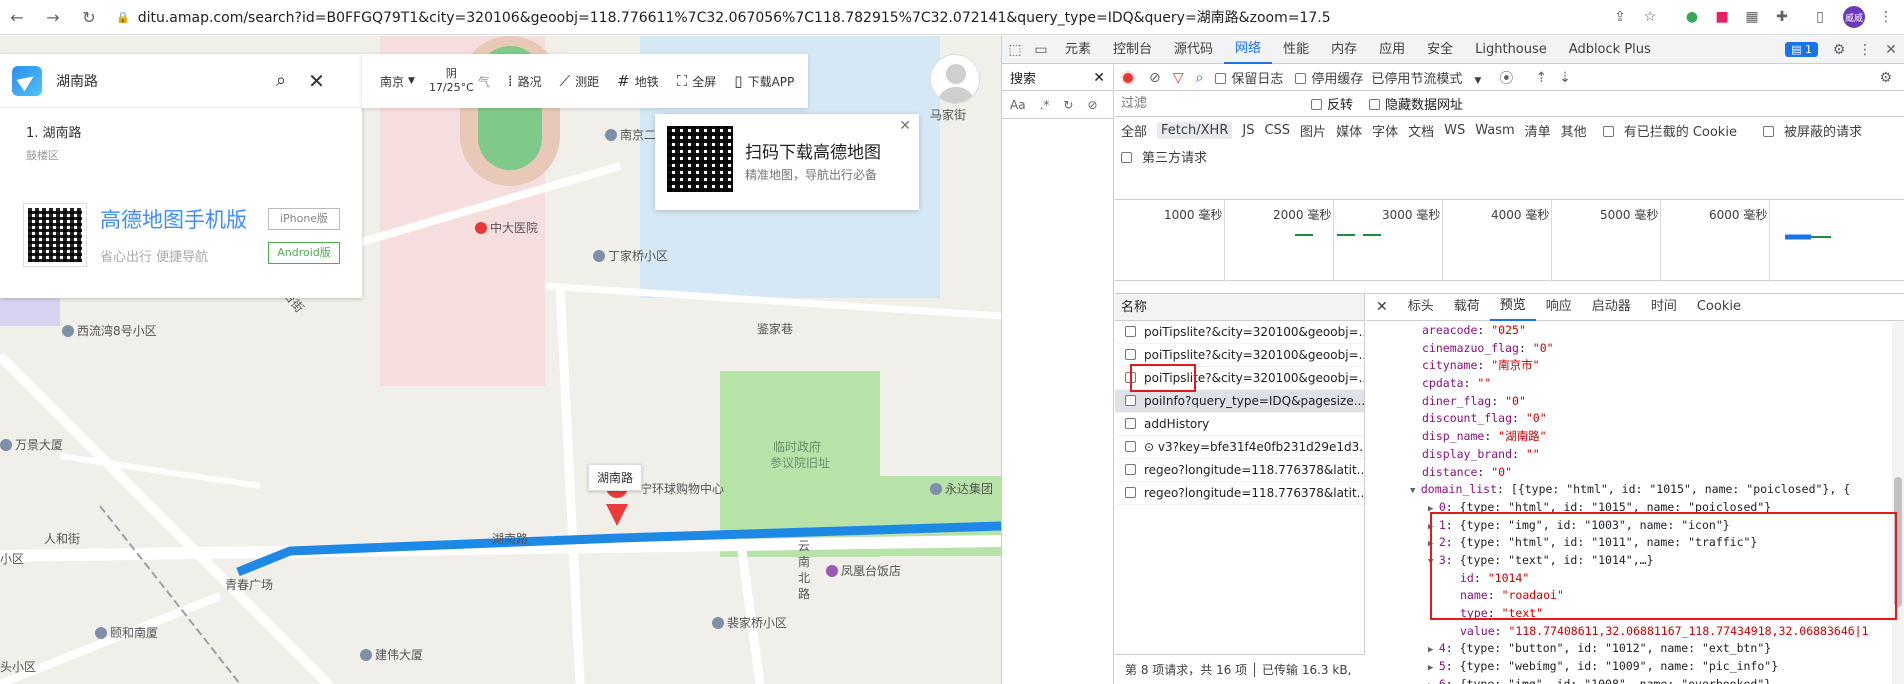  I want to click on clear-icon: ⊘, so click(1092, 105).